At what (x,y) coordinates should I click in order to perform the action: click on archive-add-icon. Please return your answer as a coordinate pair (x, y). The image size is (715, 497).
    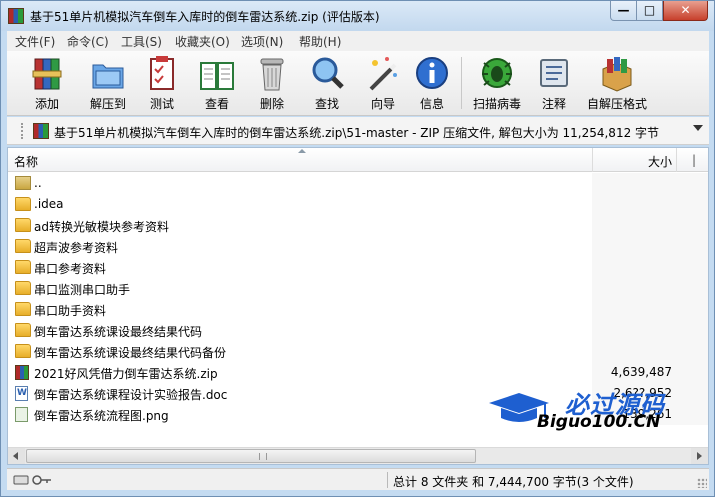
    Looking at the image, I should click on (47, 74).